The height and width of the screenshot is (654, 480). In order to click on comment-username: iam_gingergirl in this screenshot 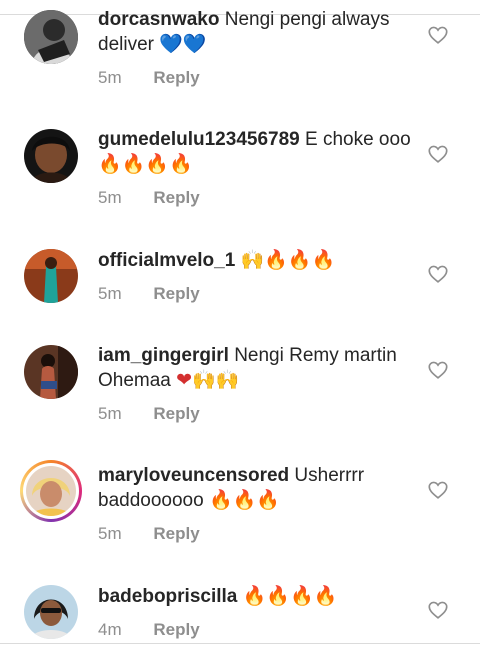, I will do `click(163, 355)`.